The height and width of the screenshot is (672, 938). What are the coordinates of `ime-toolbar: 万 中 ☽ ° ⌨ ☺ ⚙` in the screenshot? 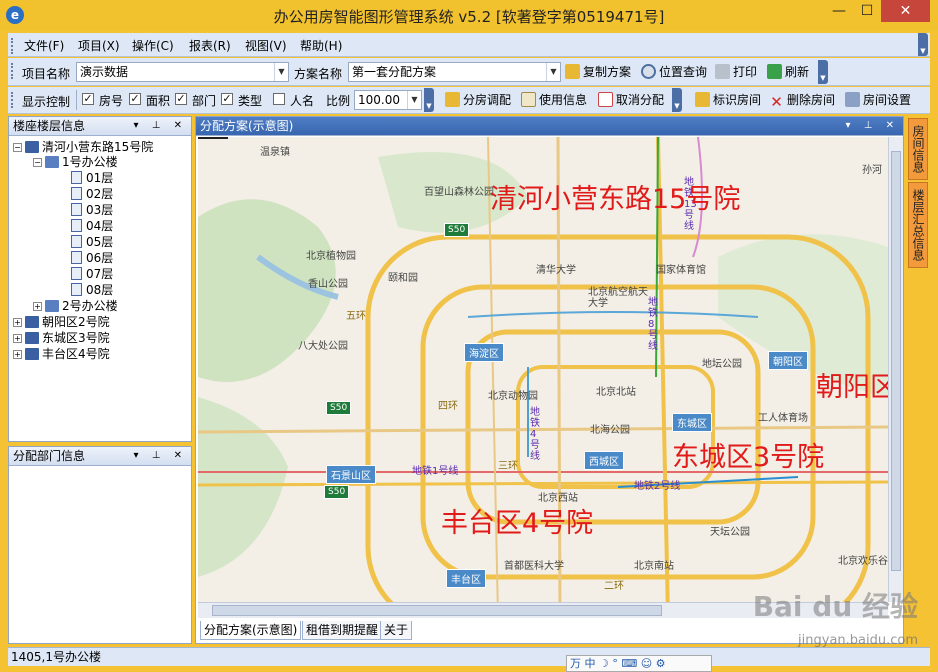 It's located at (639, 663).